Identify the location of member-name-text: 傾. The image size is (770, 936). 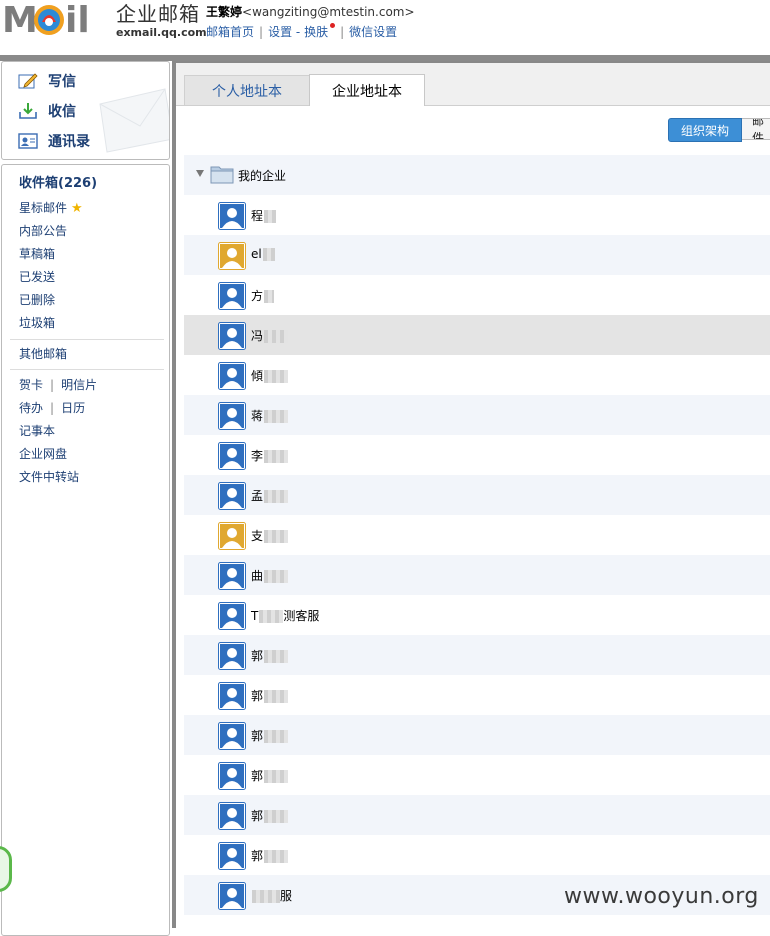
(257, 376).